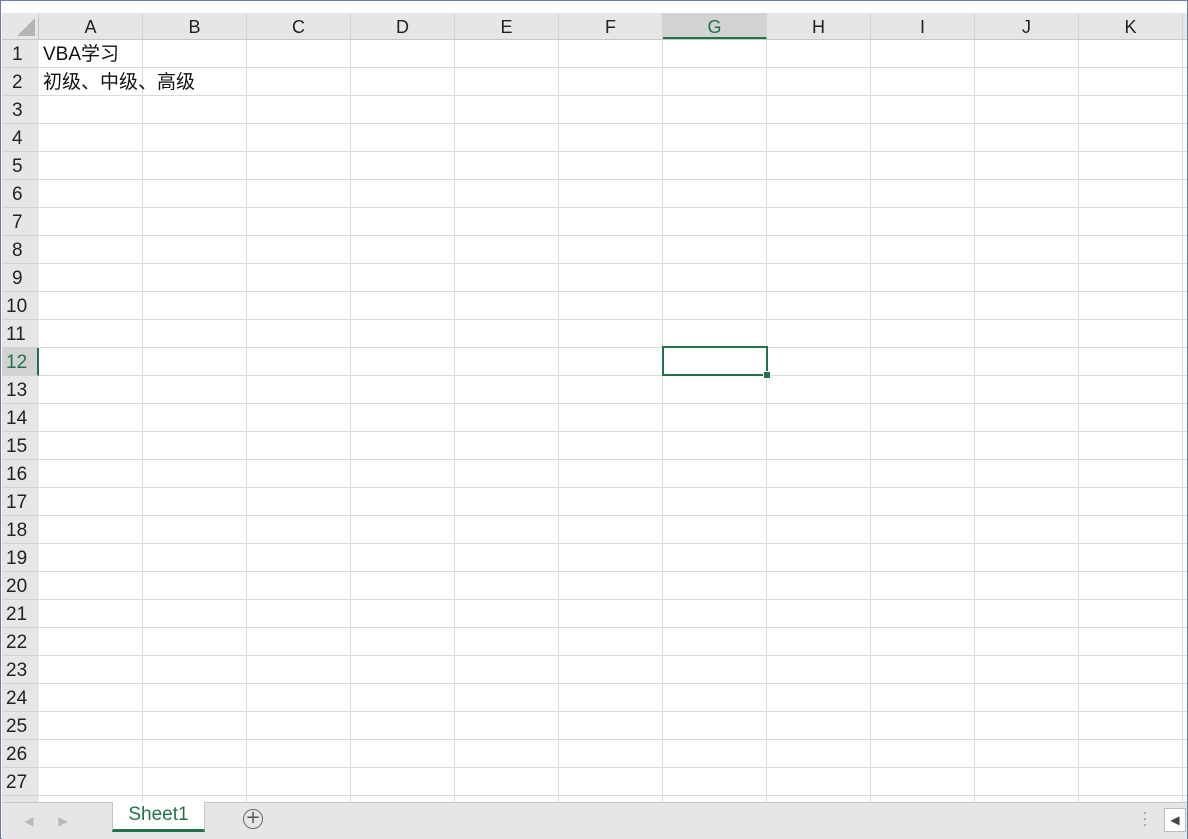 The image size is (1188, 839). I want to click on row-header-24: 24, so click(20, 698).